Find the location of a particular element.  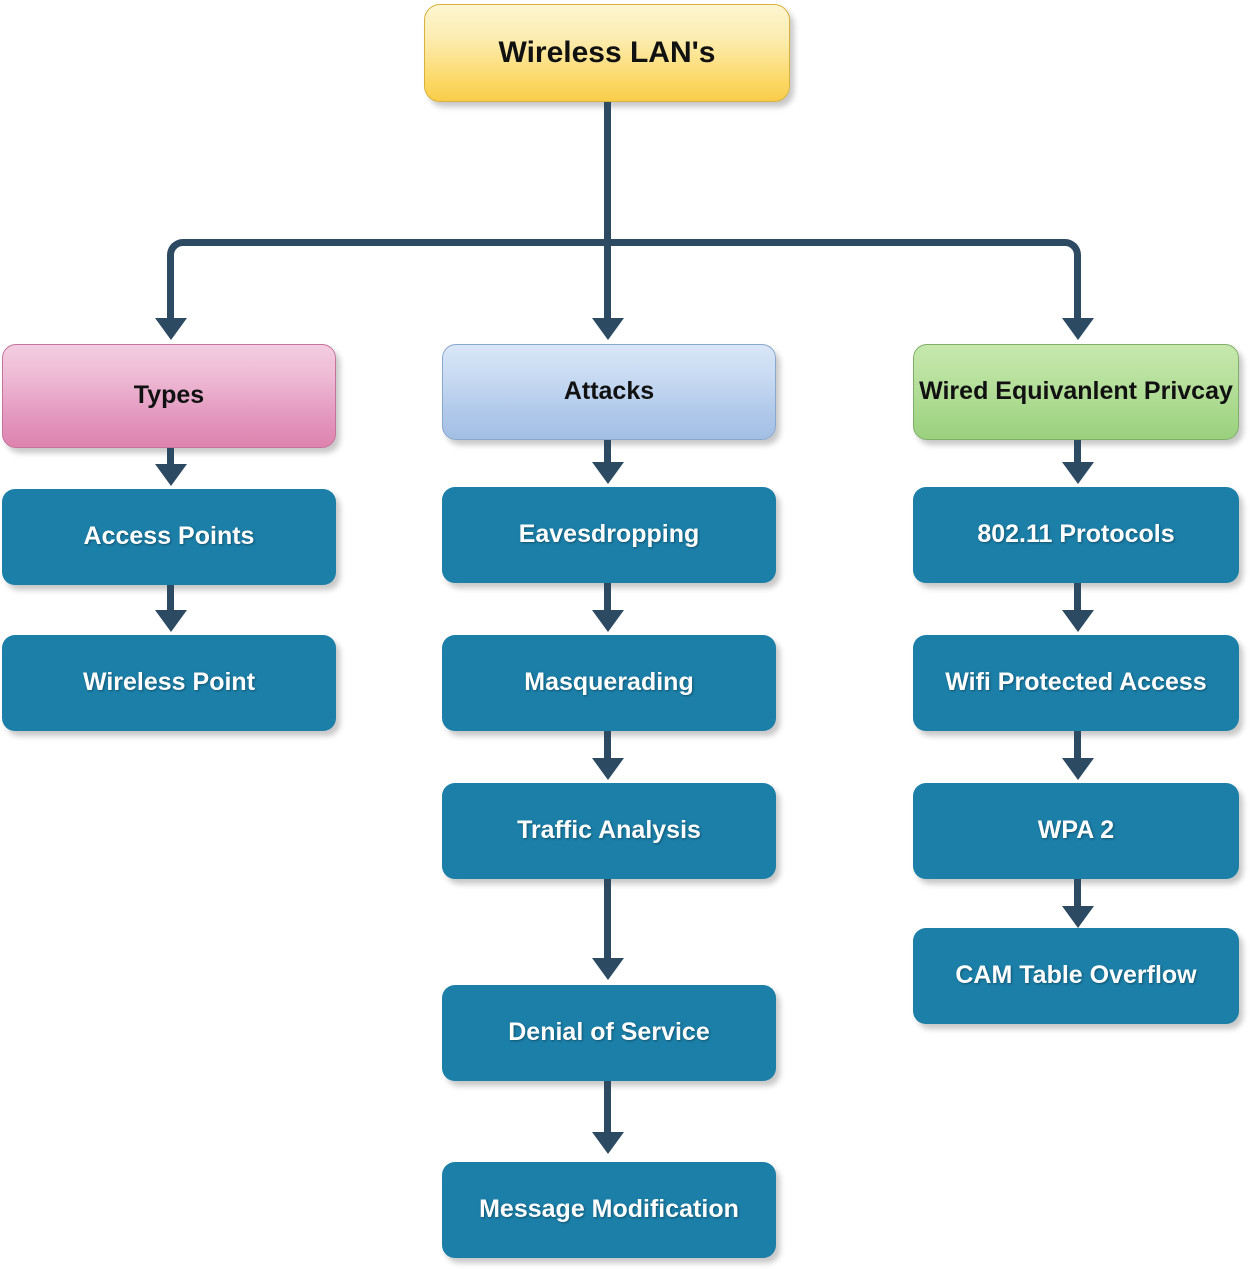

node-label: Wireless LAN's is located at coordinates (607, 53).